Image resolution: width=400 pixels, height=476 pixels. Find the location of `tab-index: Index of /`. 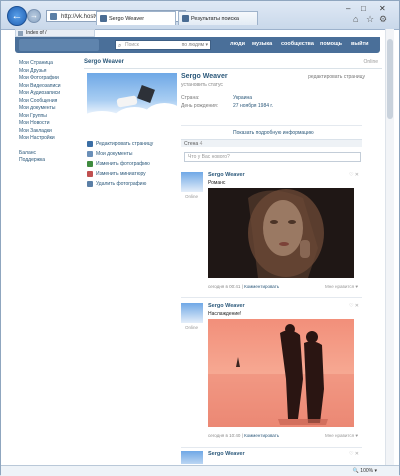

tab-index: Index of / is located at coordinates (55, 33).